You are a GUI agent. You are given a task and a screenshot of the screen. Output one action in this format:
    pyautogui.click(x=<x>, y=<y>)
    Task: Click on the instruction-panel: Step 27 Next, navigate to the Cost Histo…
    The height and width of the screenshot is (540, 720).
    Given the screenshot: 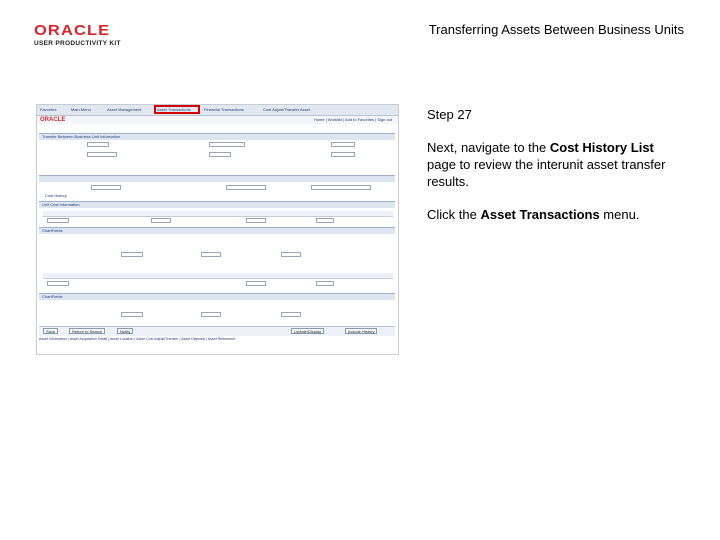 What is the action you would take?
    pyautogui.click(x=555, y=172)
    